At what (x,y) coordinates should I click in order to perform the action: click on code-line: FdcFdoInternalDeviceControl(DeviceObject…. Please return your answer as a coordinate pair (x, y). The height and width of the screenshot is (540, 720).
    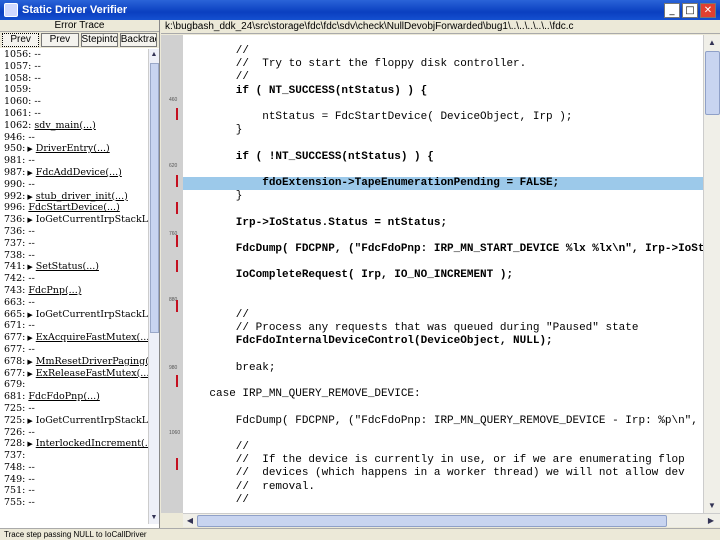
    Looking at the image, I should click on (443, 341).